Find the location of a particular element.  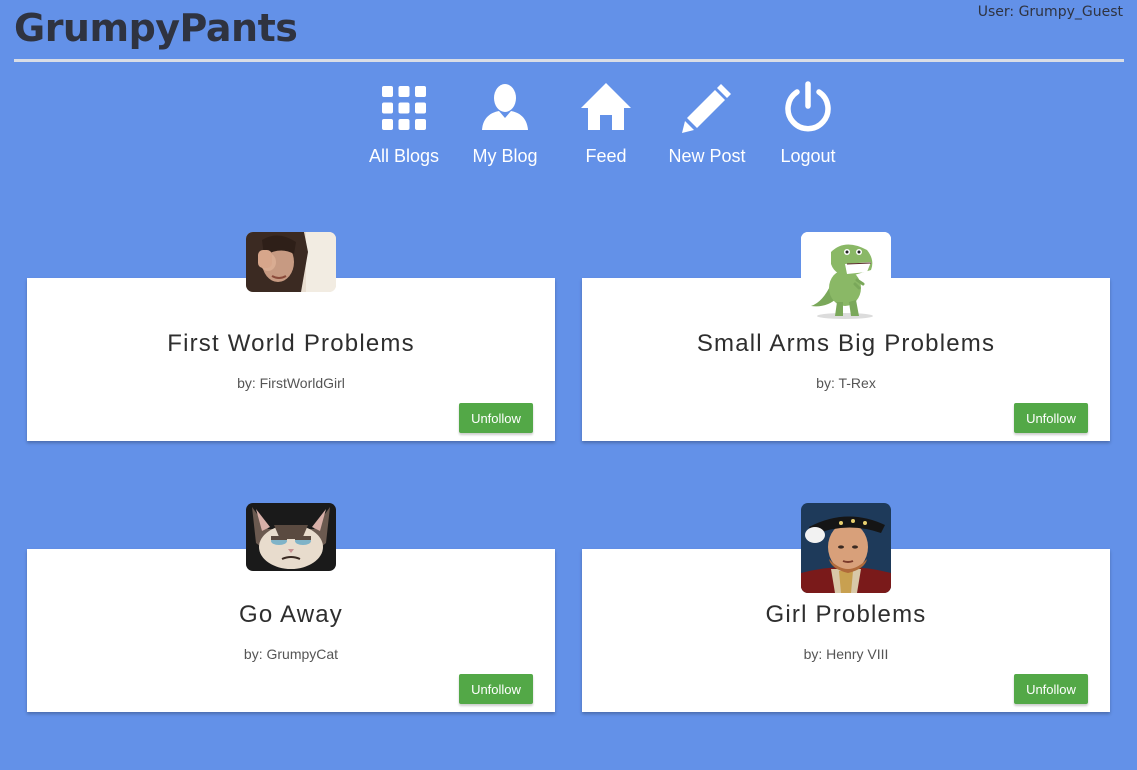

nav-all-blogs: All Blogs is located at coordinates (404, 122).